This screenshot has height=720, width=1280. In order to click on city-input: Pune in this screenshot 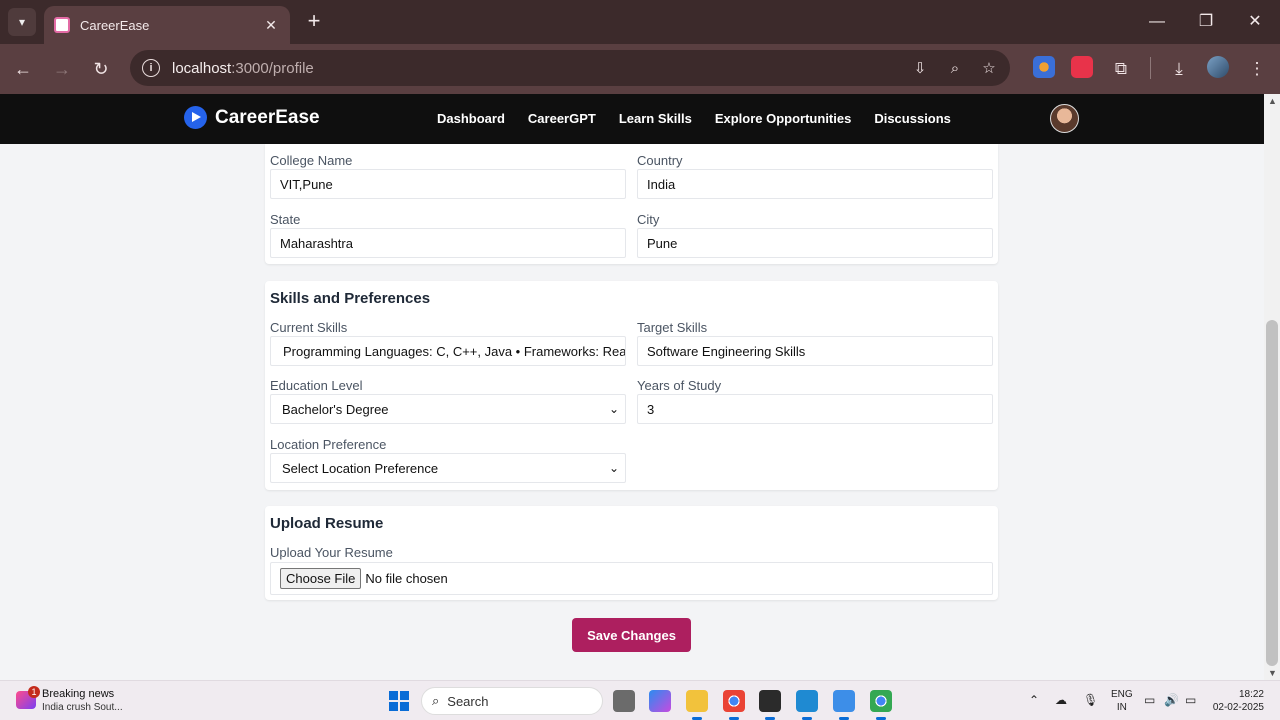, I will do `click(815, 243)`.